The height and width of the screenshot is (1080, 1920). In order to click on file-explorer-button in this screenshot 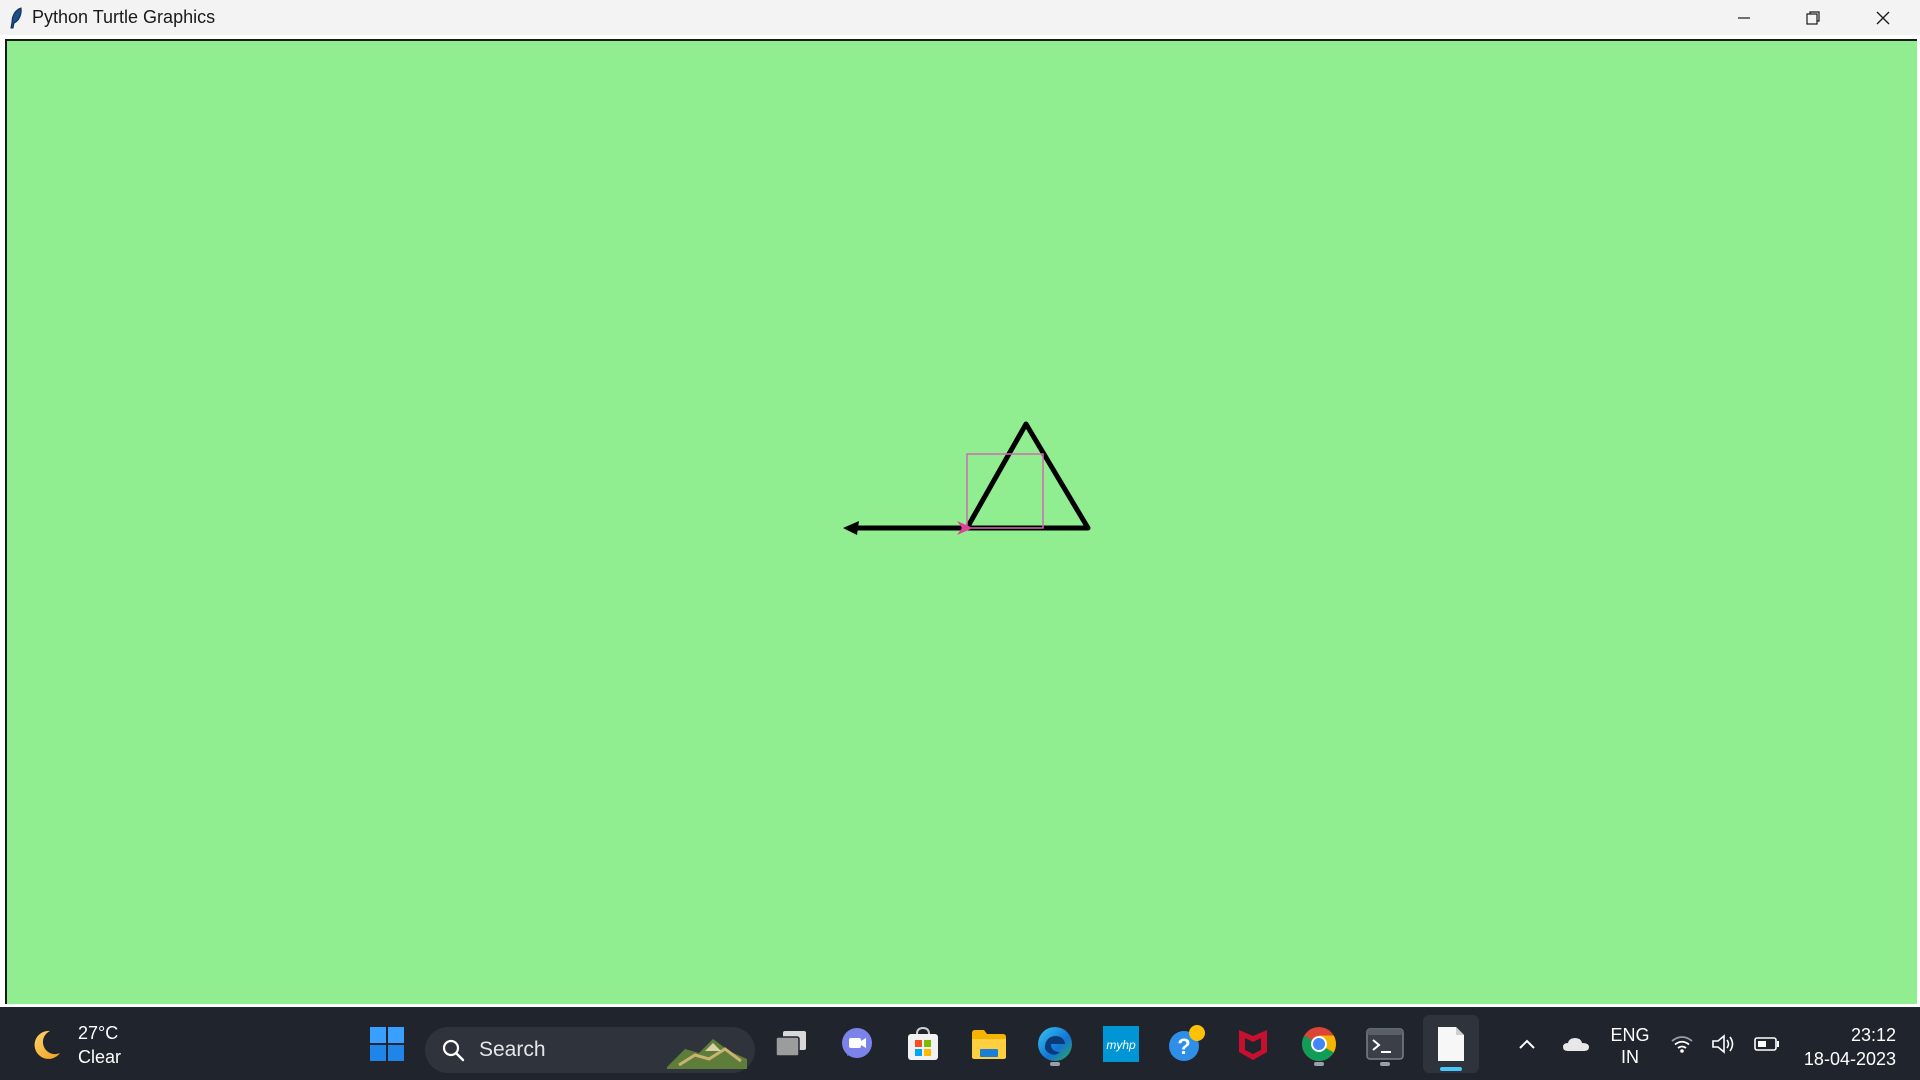, I will do `click(989, 1044)`.